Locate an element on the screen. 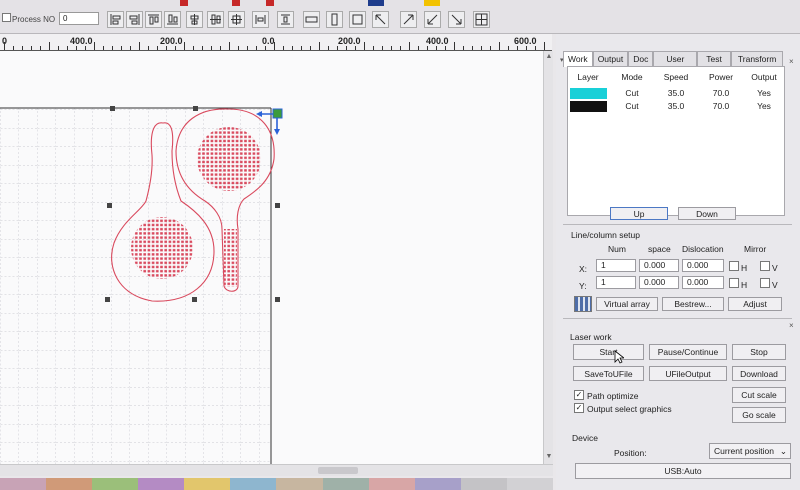 This screenshot has height=490, width=800. cut-scale-button: Cut scale is located at coordinates (759, 395).